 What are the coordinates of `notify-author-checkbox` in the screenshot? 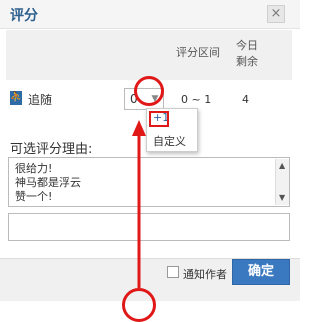 It's located at (173, 272).